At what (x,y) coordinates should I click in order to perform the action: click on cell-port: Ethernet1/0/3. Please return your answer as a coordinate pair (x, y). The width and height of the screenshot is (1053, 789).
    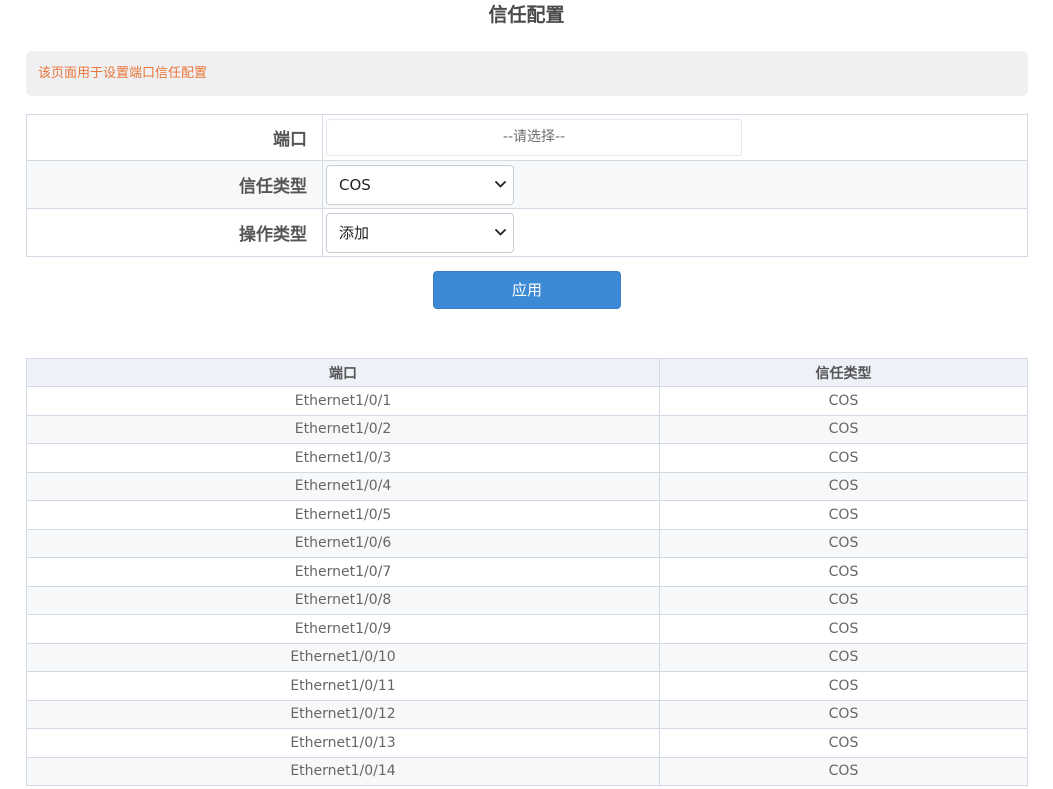
    Looking at the image, I should click on (343, 458).